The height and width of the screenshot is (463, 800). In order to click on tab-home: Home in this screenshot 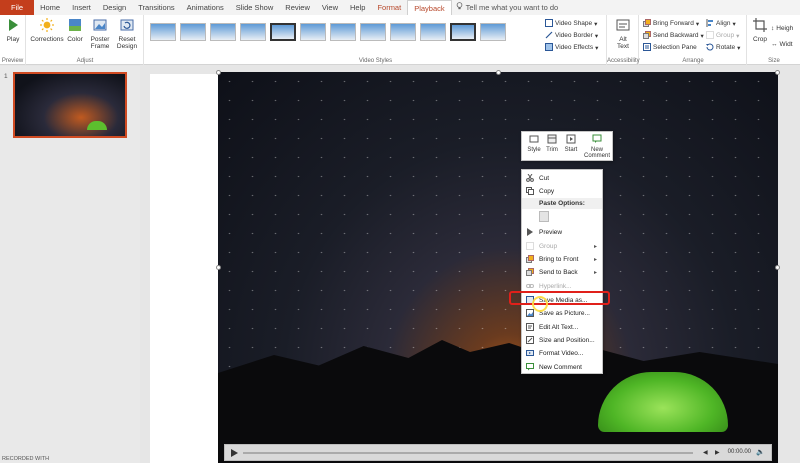, I will do `click(50, 7)`.